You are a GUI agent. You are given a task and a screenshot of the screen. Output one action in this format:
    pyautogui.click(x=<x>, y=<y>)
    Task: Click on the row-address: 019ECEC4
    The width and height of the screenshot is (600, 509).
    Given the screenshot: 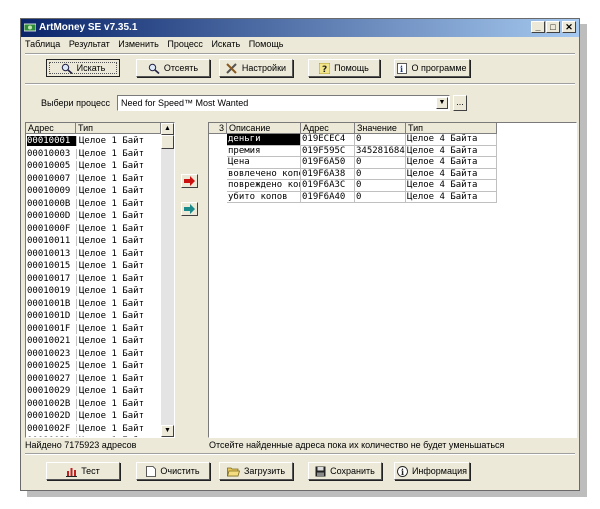 What is the action you would take?
    pyautogui.click(x=328, y=140)
    